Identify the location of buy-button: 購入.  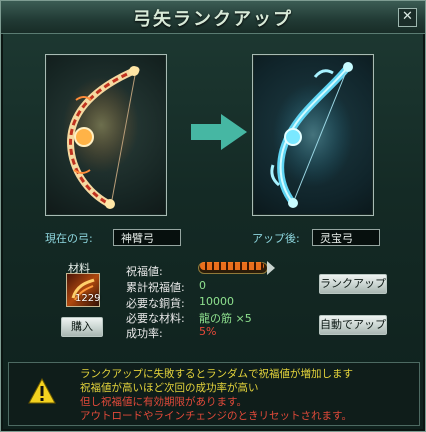
(82, 327).